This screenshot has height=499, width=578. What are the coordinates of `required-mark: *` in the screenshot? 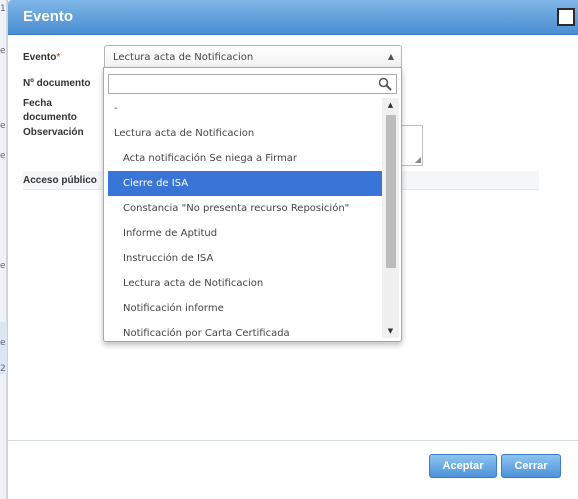 It's located at (58, 57).